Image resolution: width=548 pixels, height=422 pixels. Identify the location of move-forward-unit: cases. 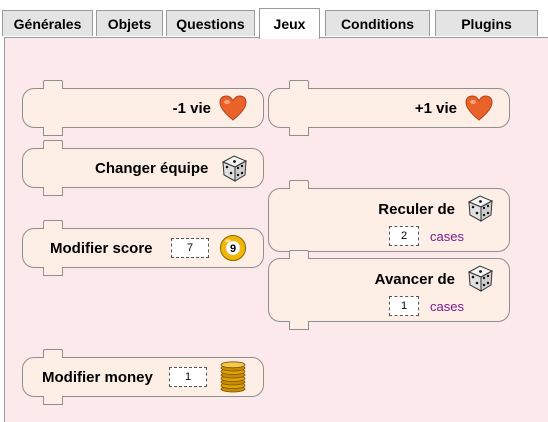
(447, 306).